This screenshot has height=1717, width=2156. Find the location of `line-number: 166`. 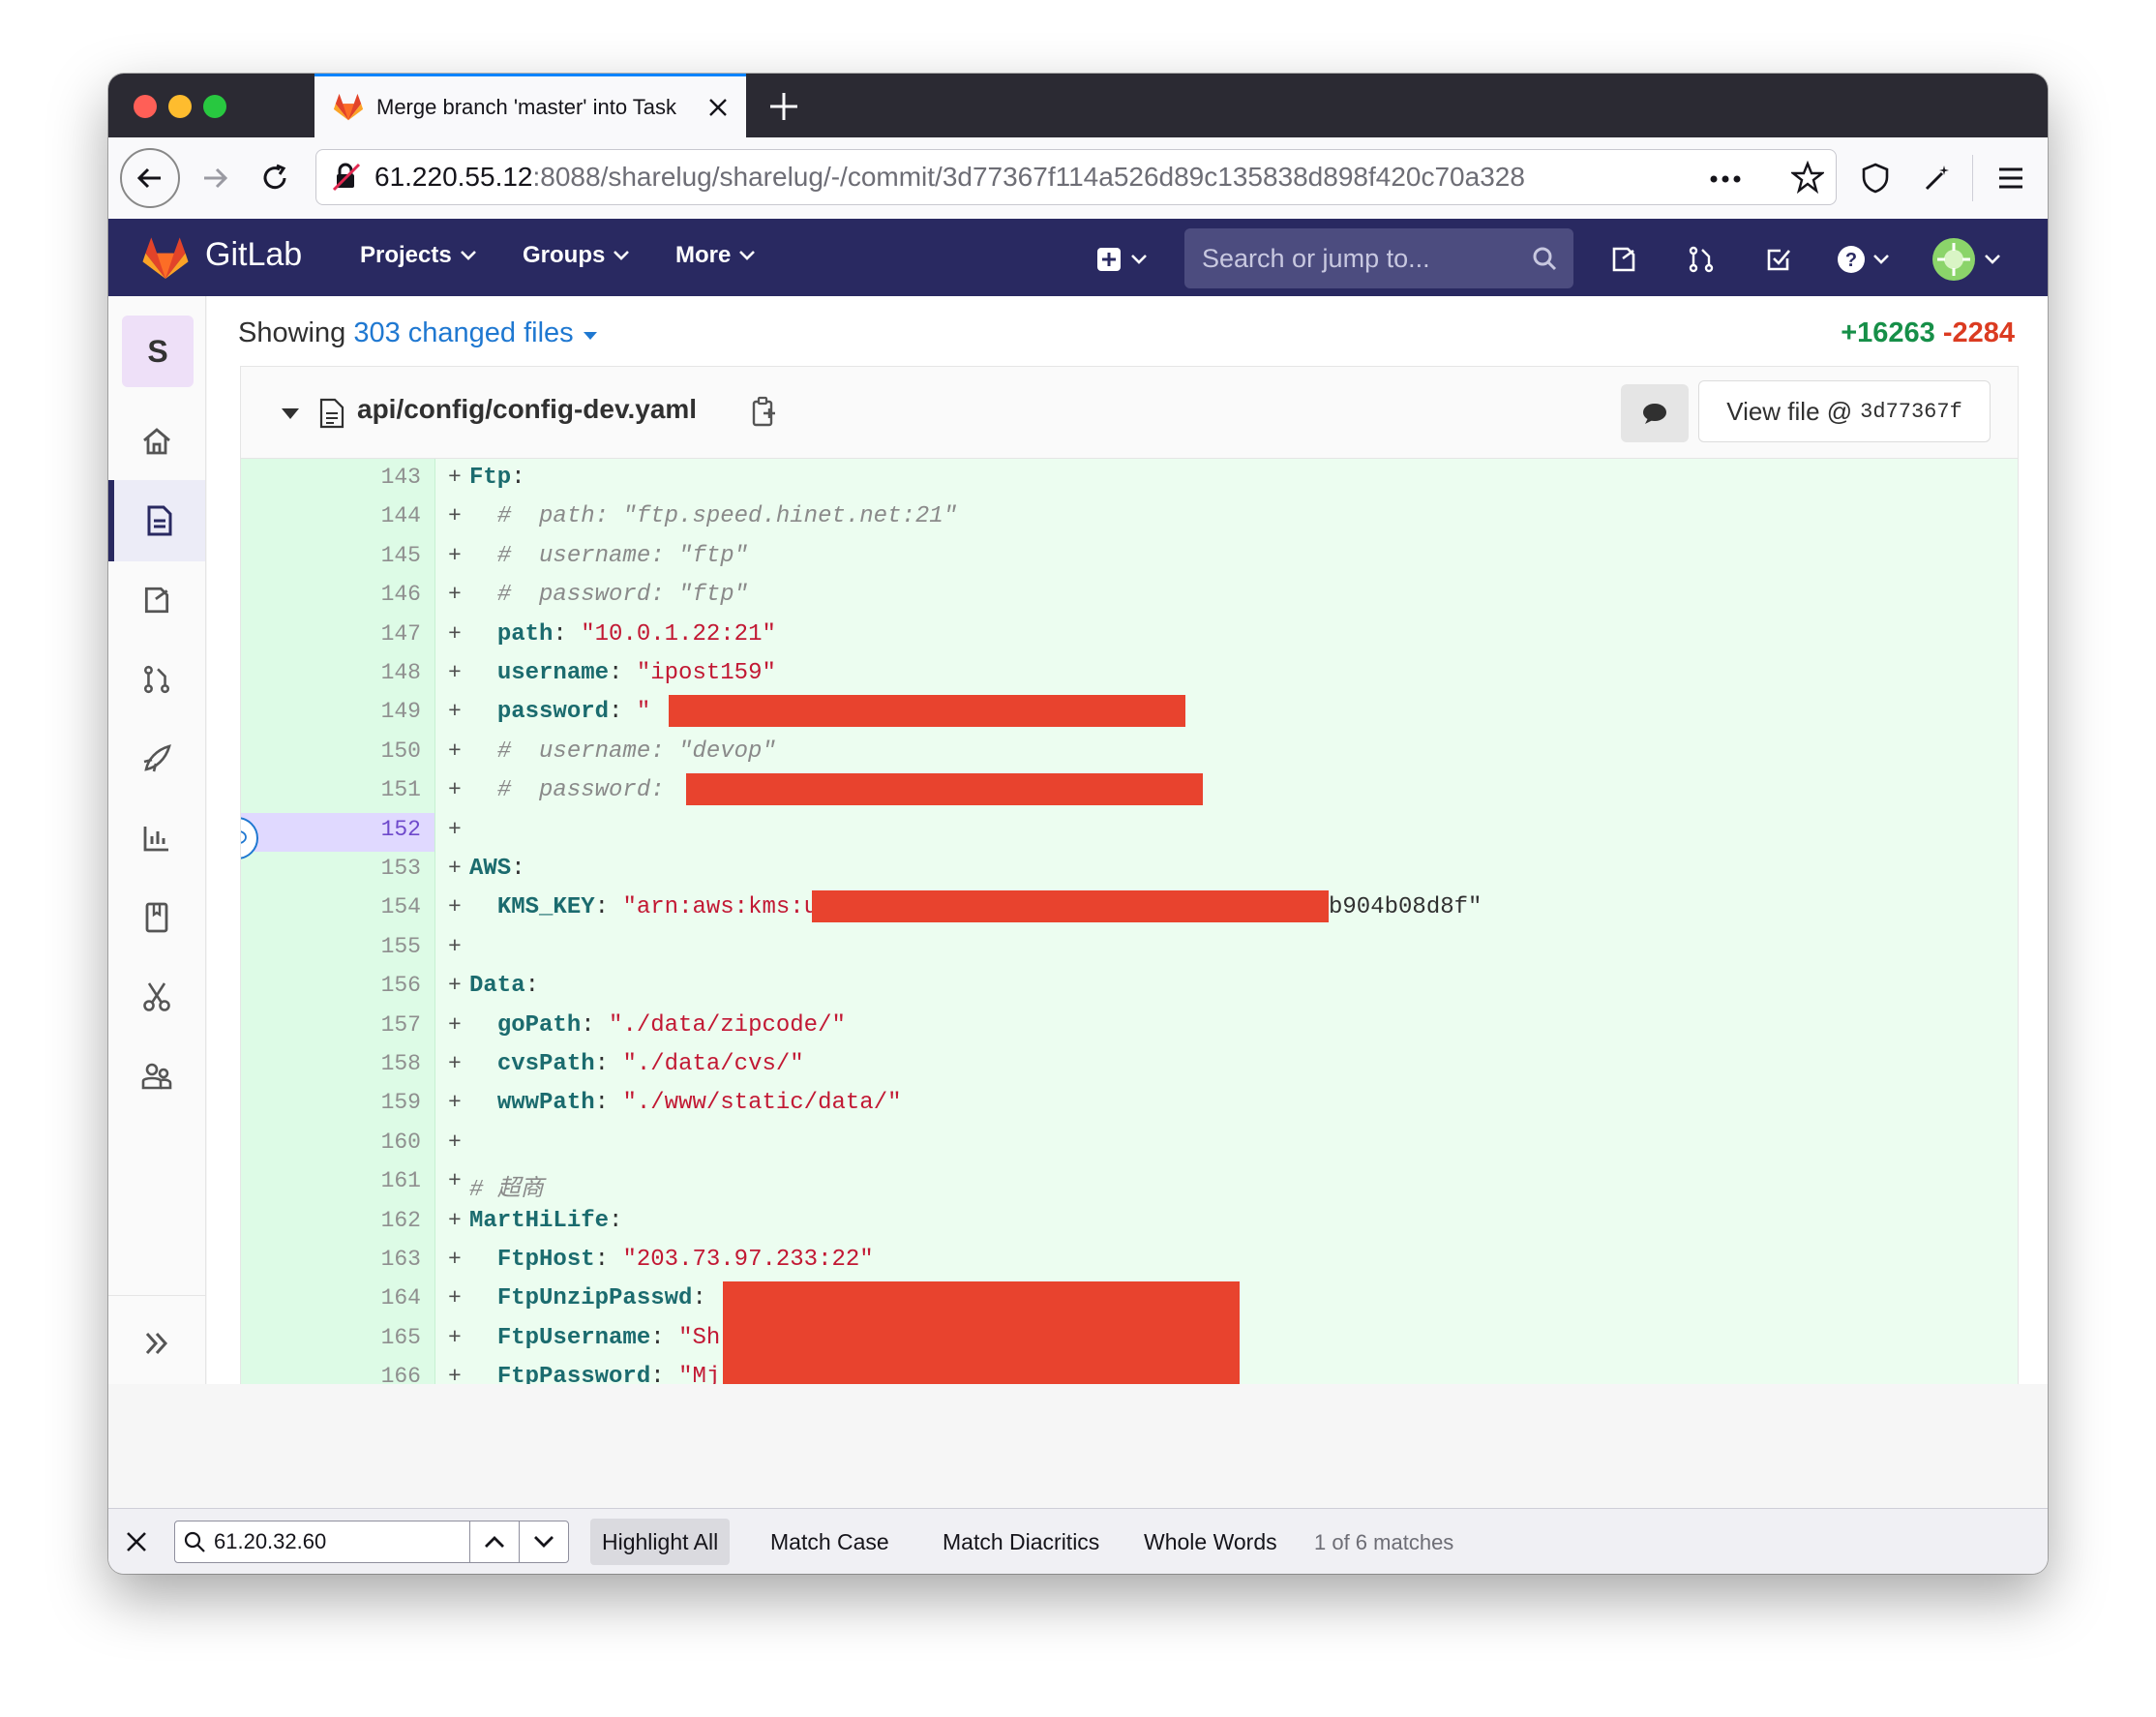

line-number: 166 is located at coordinates (379, 1374).